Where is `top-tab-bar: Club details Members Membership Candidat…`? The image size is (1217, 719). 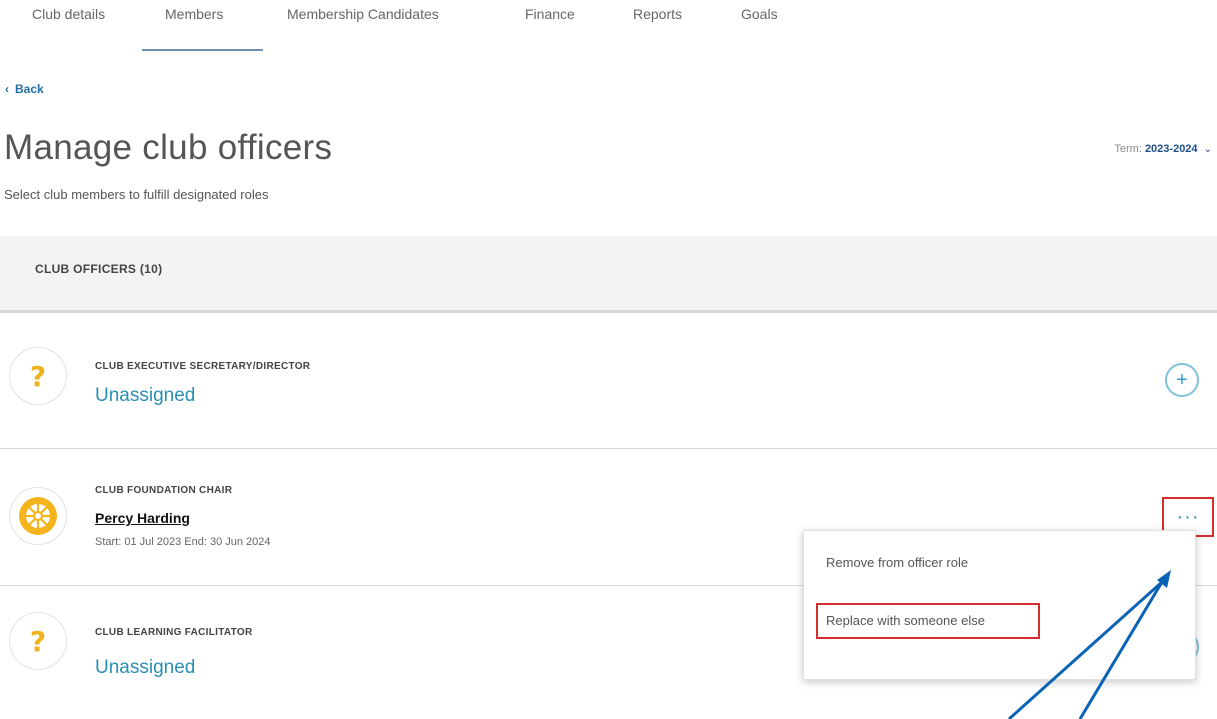
top-tab-bar: Club details Members Membership Candidat… is located at coordinates (608, 26).